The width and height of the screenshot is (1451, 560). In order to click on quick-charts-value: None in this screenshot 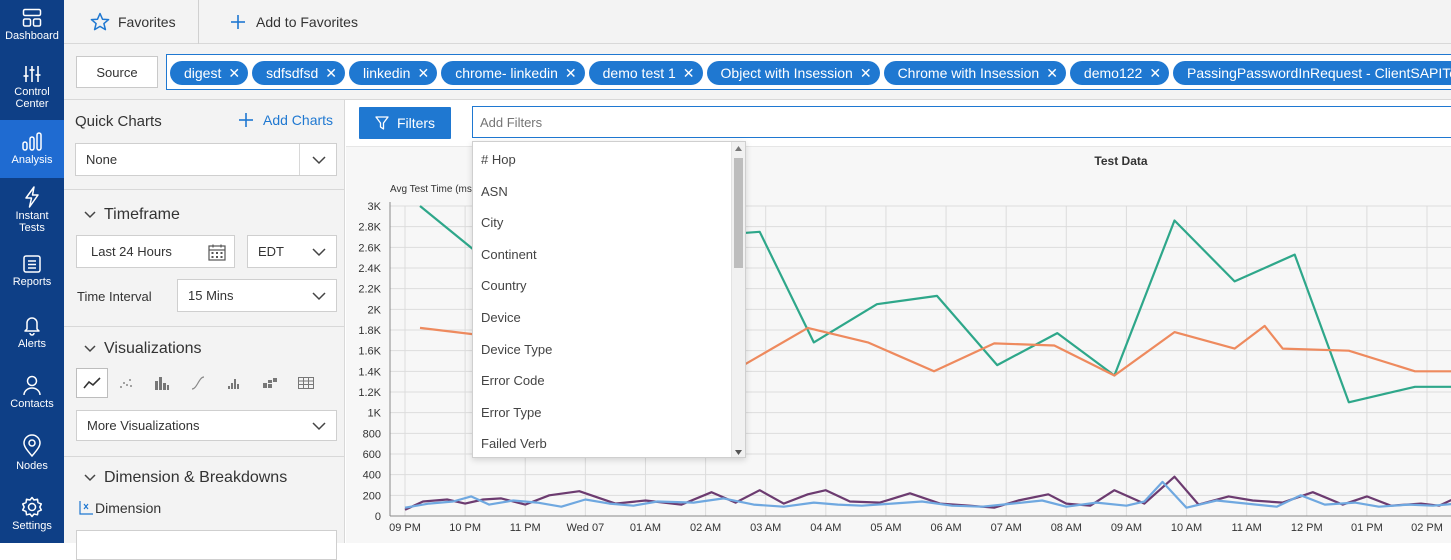, I will do `click(102, 159)`.